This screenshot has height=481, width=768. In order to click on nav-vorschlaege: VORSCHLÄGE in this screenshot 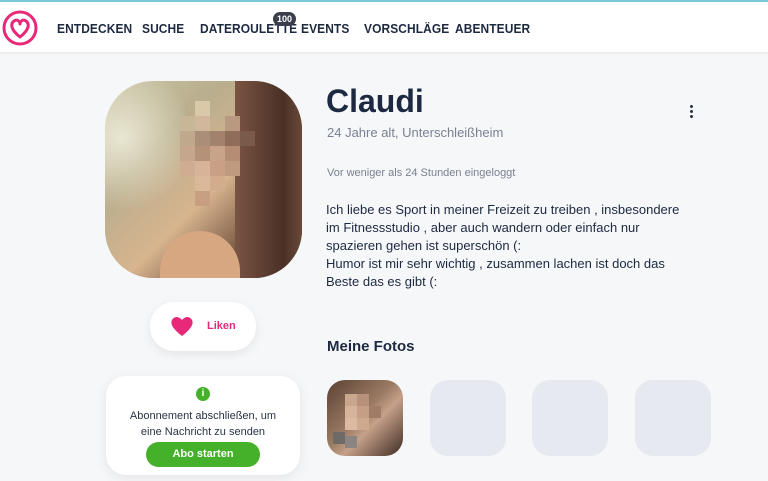, I will do `click(406, 28)`.